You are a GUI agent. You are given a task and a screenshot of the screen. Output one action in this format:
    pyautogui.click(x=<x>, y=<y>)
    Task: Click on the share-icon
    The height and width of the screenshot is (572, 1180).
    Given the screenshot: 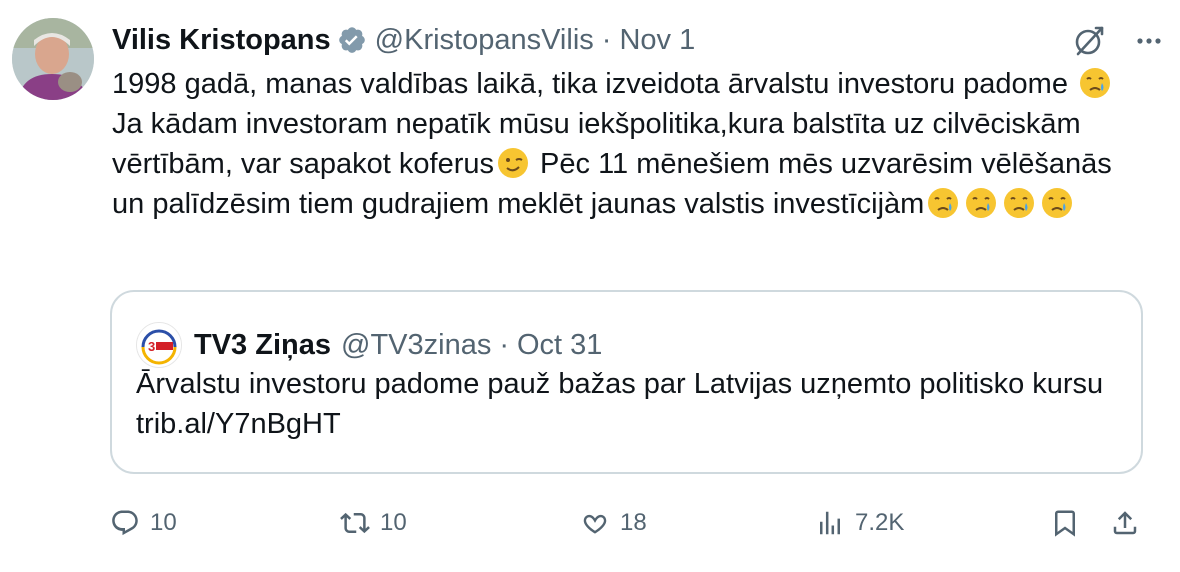 What is the action you would take?
    pyautogui.click(x=1125, y=523)
    